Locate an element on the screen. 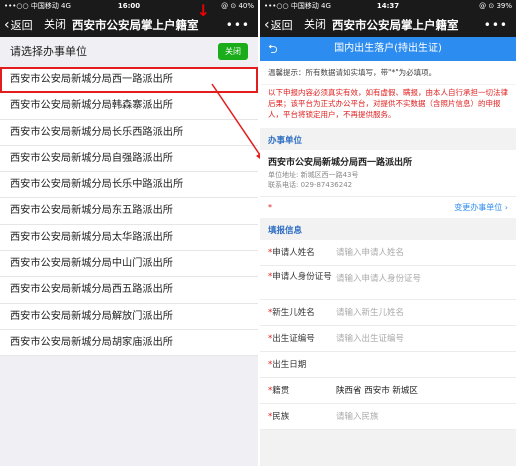 The image size is (516, 466). field-label: 出生日期 is located at coordinates (289, 365).